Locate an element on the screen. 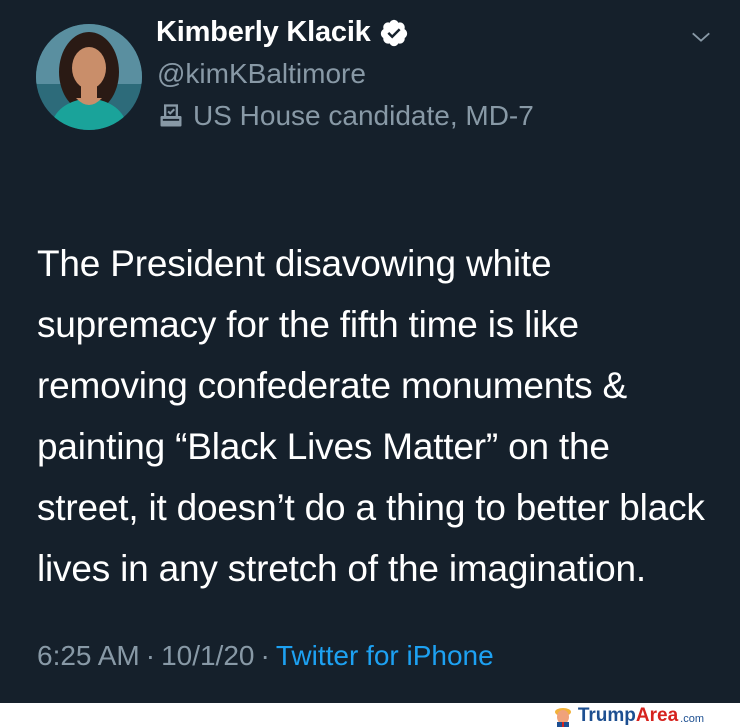 The height and width of the screenshot is (728, 740). bio-label: US House candidate, MD-7 is located at coordinates (363, 115).